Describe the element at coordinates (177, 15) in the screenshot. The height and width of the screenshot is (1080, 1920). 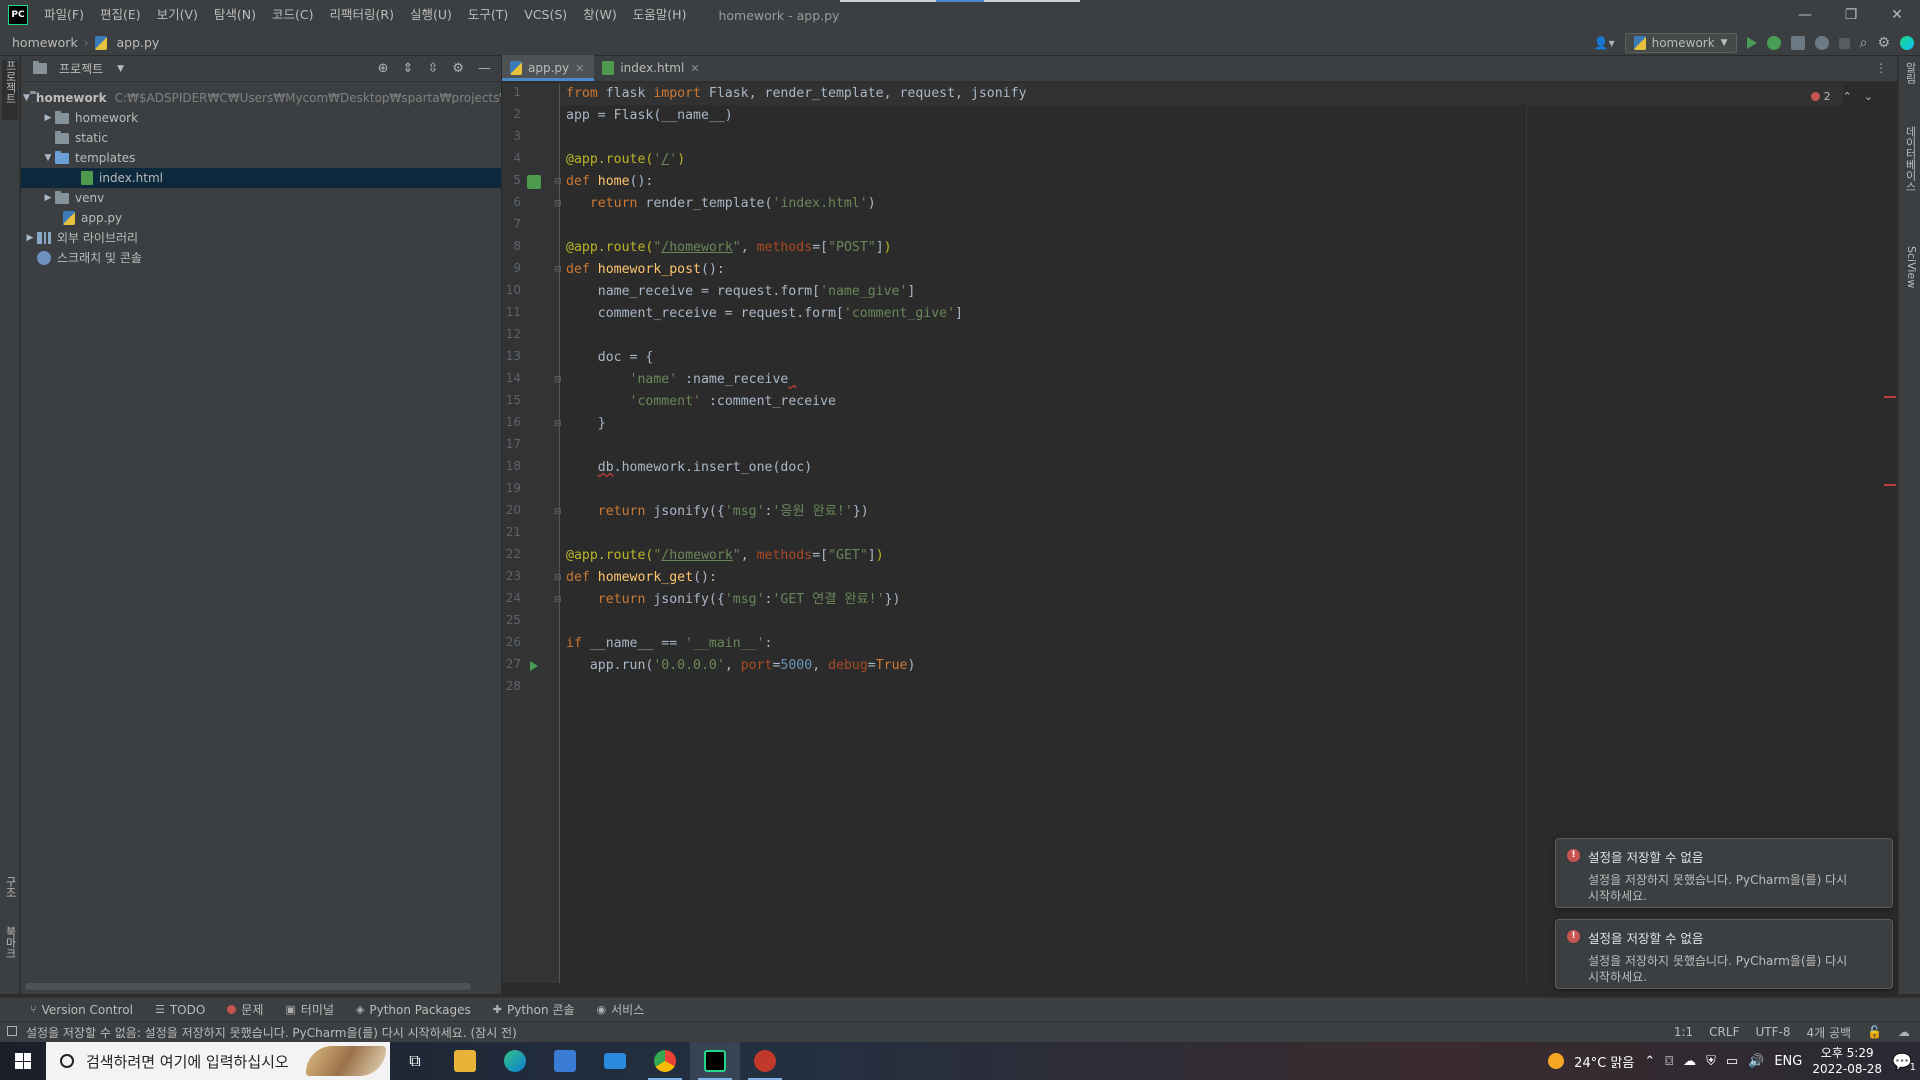
I see `menu-view: 보기(V)` at that location.